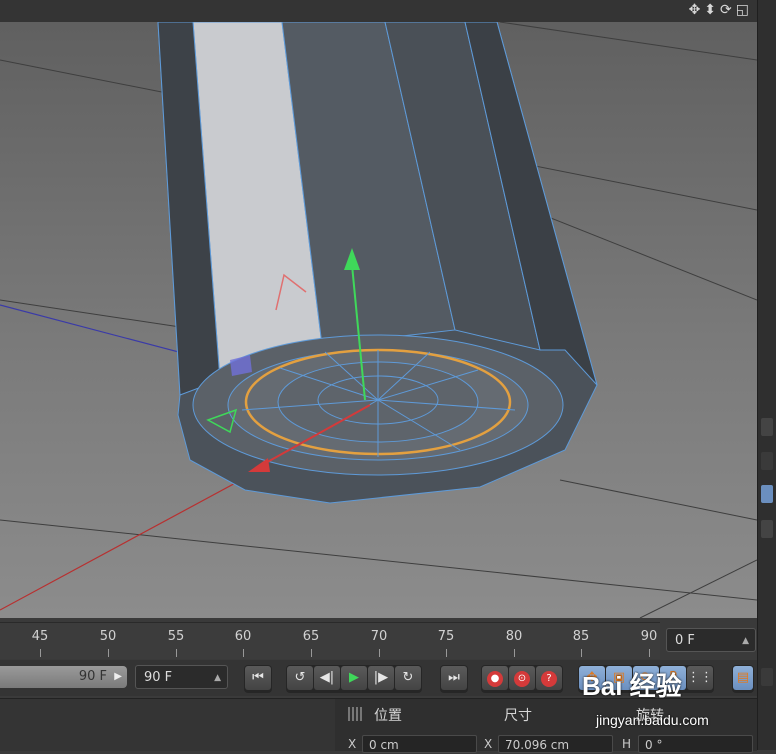  I want to click on previous-frame-button: ◀|, so click(327, 678).